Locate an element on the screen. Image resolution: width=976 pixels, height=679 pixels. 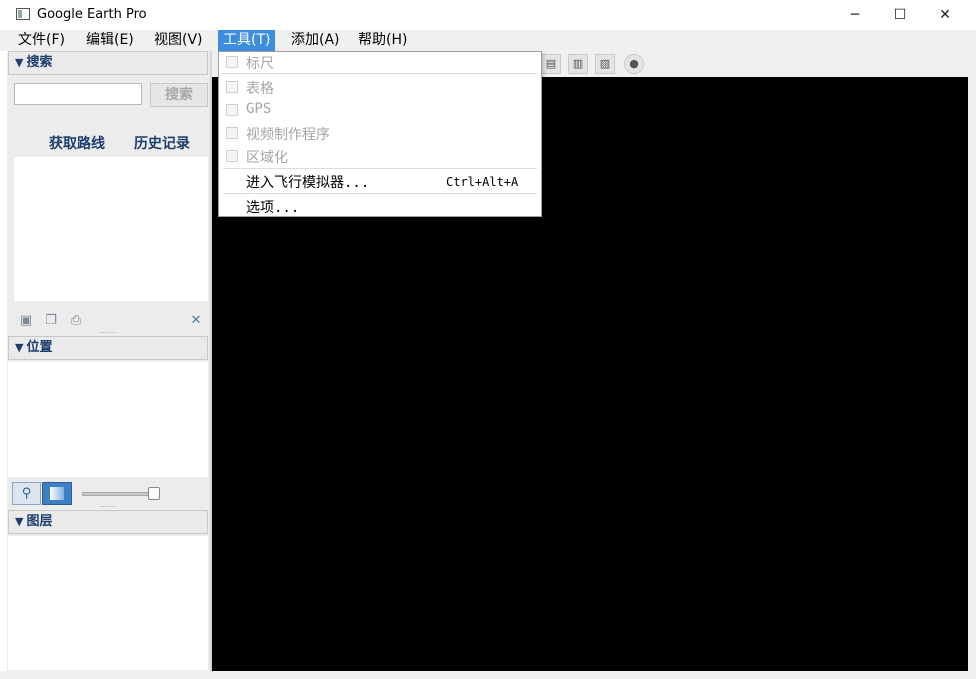
close-window-button: ✕ is located at coordinates (945, 15).